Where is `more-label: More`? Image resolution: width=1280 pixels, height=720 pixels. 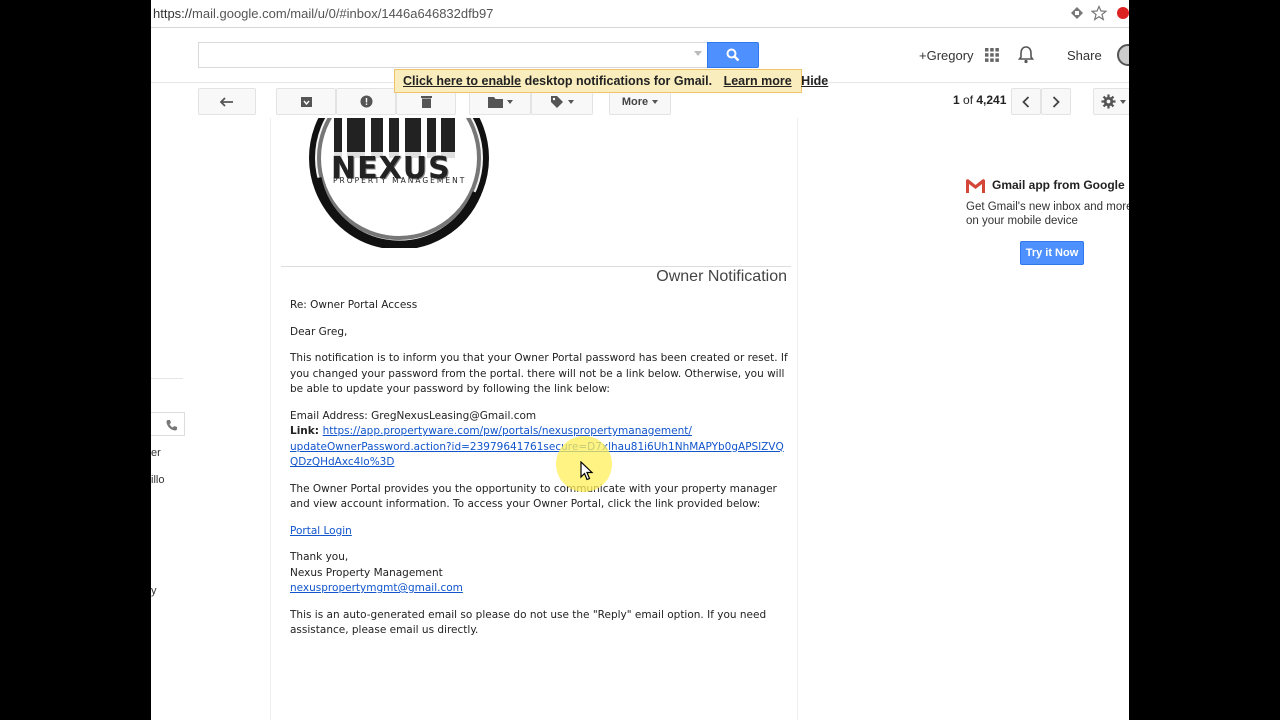
more-label: More is located at coordinates (635, 101).